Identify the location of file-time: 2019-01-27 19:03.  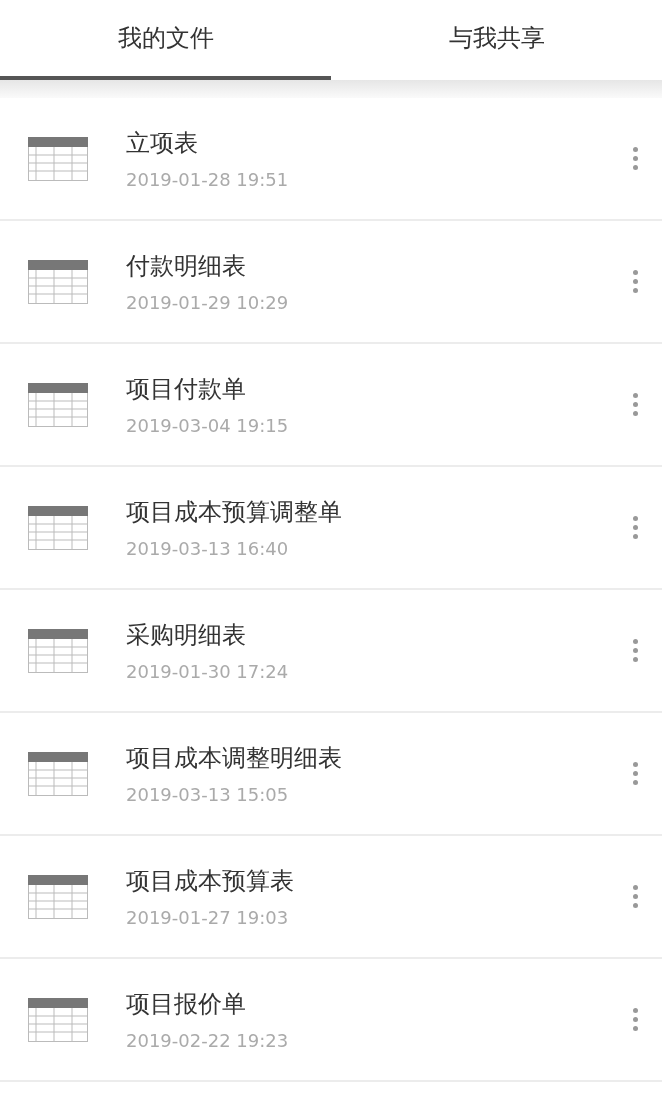
(208, 917).